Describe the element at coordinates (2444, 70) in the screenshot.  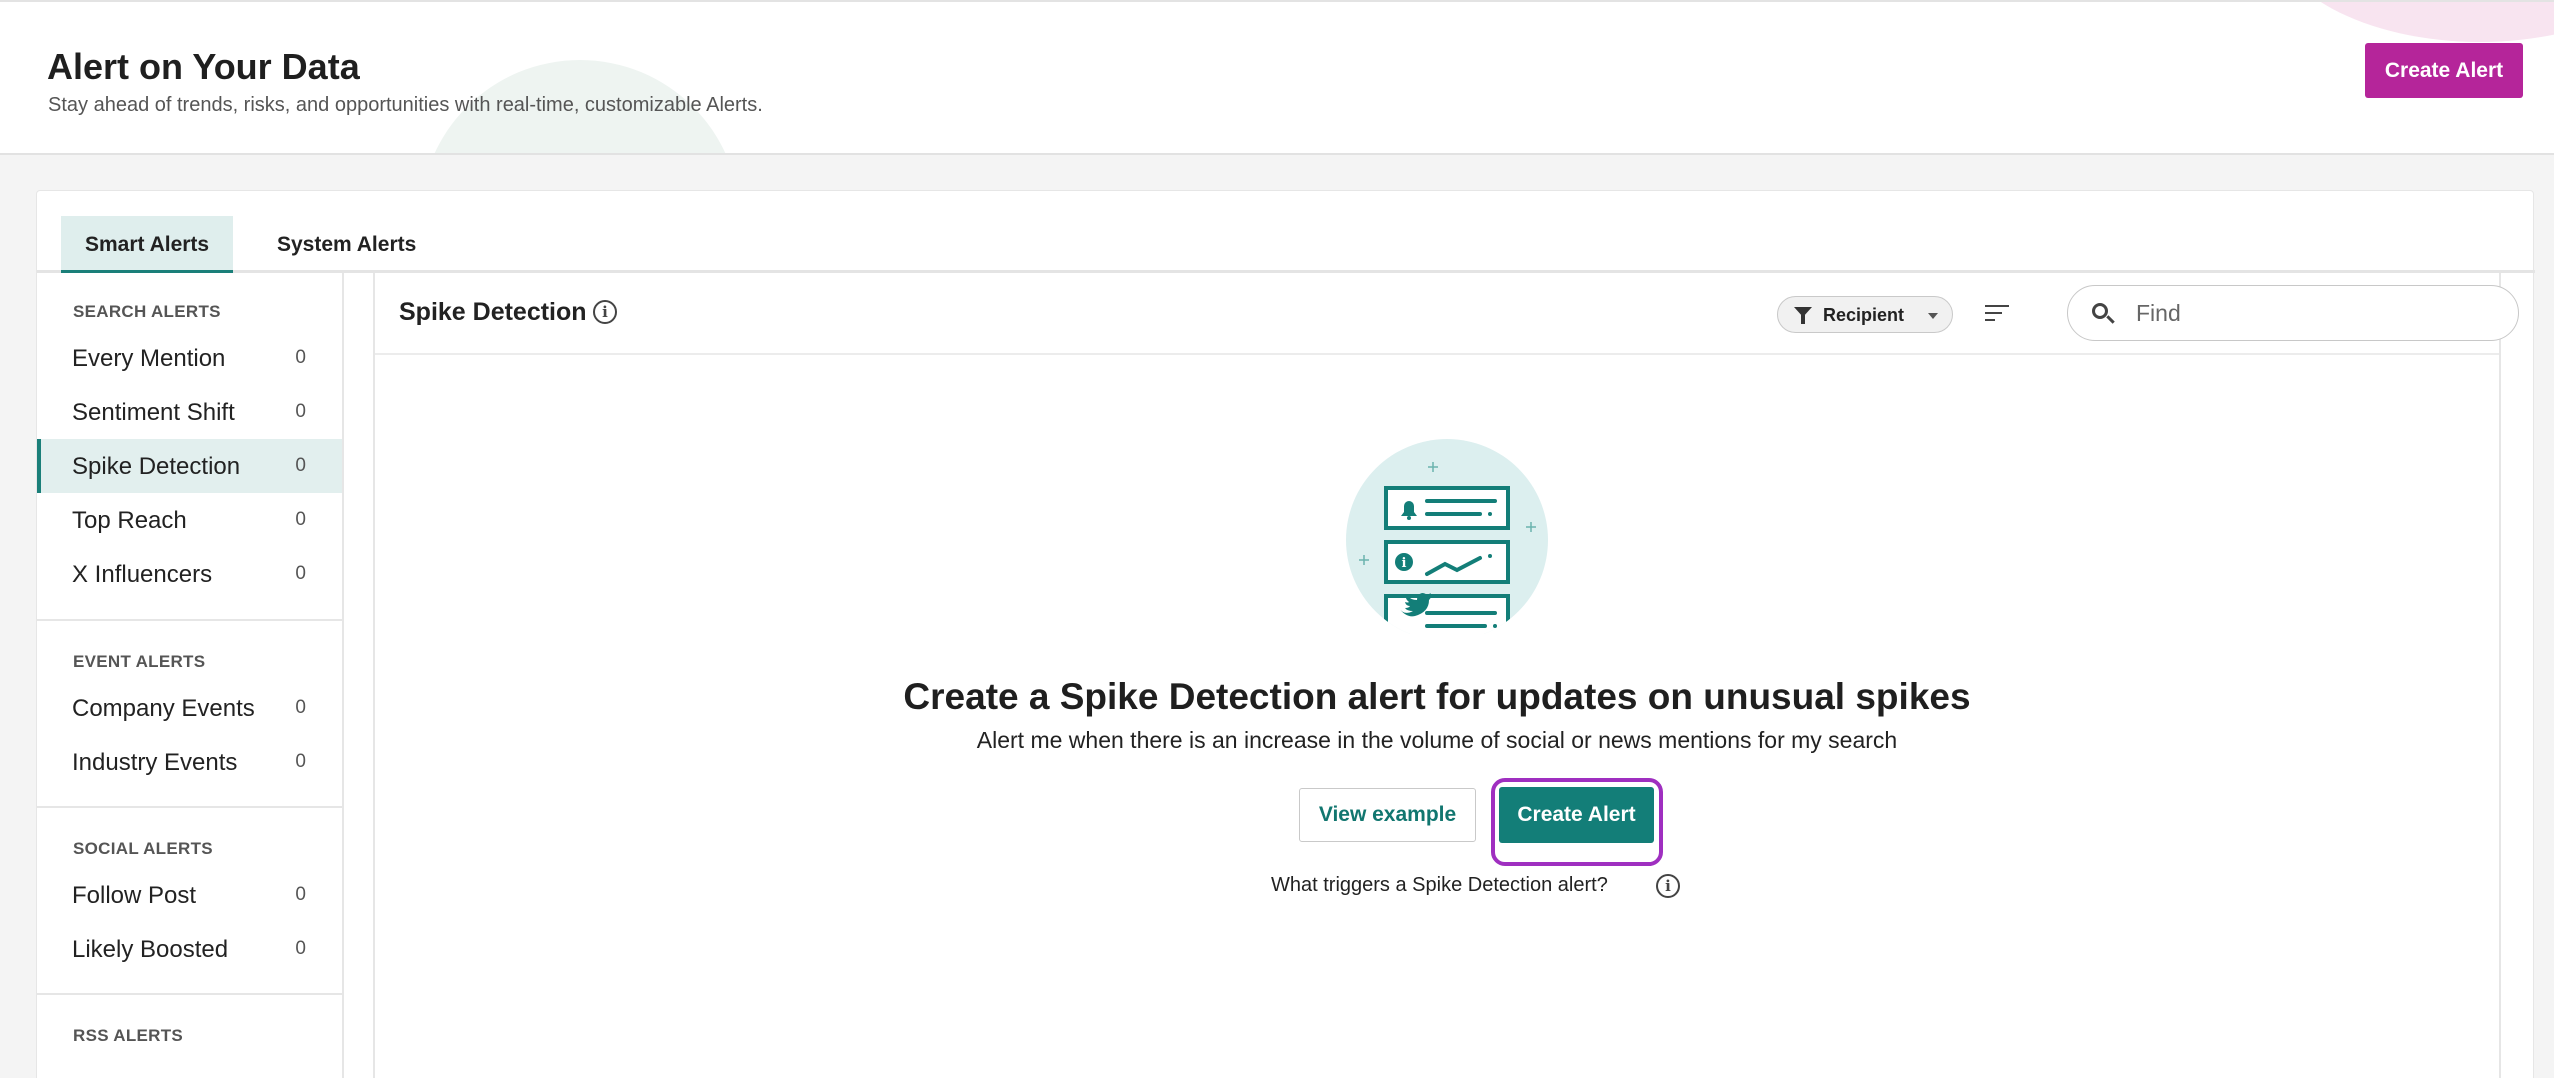
I see `header-create-alert-button: Create Alert` at that location.